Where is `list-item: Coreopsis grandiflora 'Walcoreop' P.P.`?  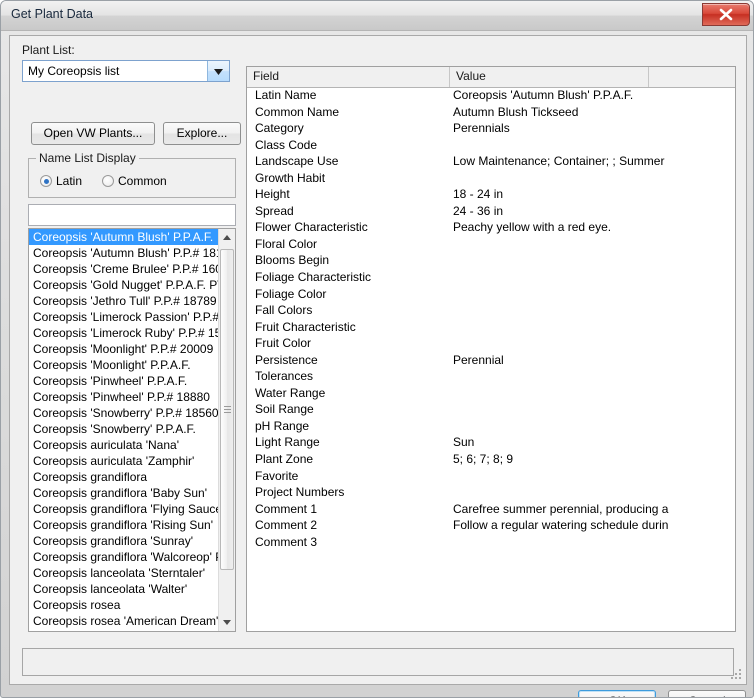
list-item: Coreopsis grandiflora 'Walcoreop' P.P. is located at coordinates (125, 557).